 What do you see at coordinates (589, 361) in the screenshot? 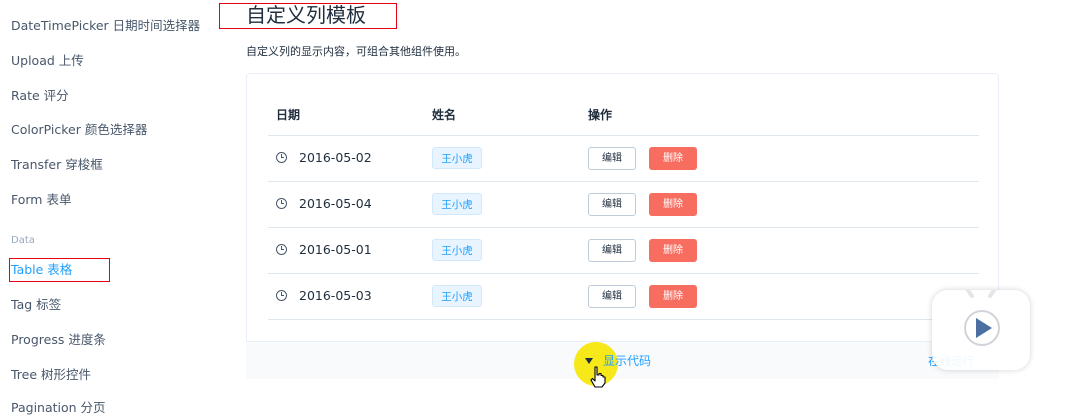
I see `caret-down-icon` at bounding box center [589, 361].